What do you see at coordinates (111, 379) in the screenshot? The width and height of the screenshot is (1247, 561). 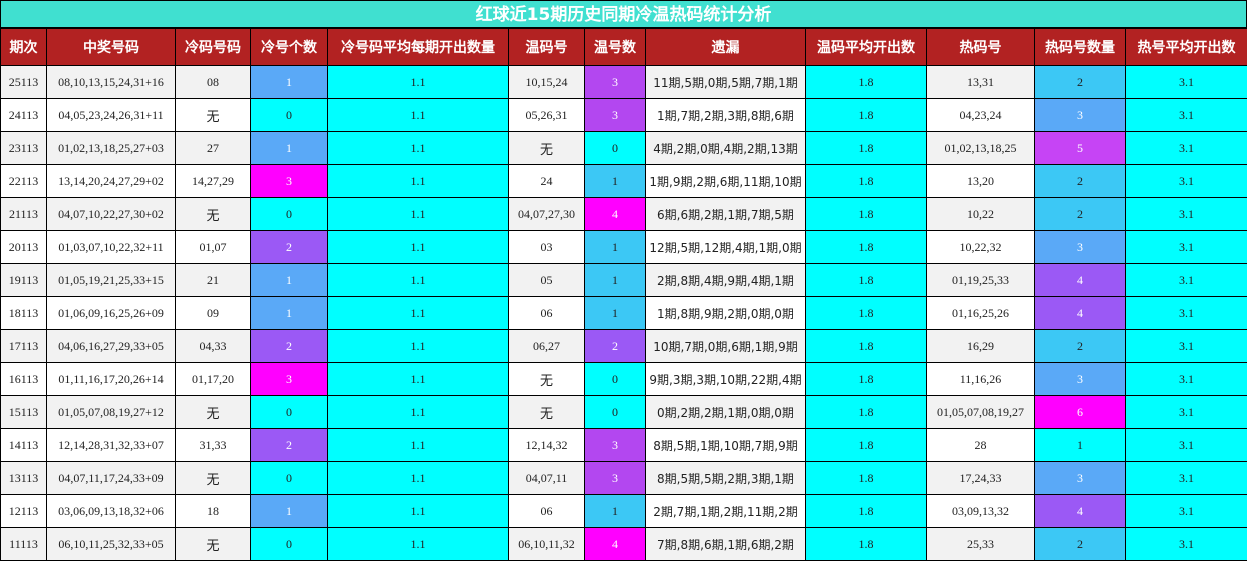 I see `cell-numbers: 01,11,16,17,20,26+14` at bounding box center [111, 379].